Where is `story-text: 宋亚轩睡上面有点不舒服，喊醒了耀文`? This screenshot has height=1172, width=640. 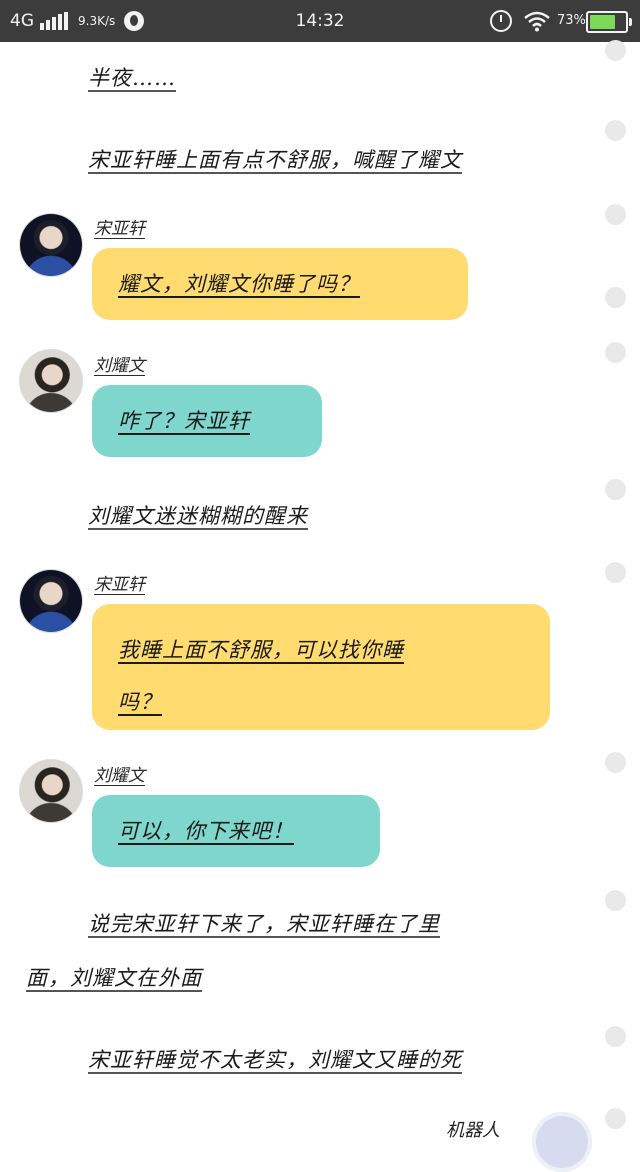 story-text: 宋亚轩睡上面有点不舒服，喊醒了耀文 is located at coordinates (275, 160).